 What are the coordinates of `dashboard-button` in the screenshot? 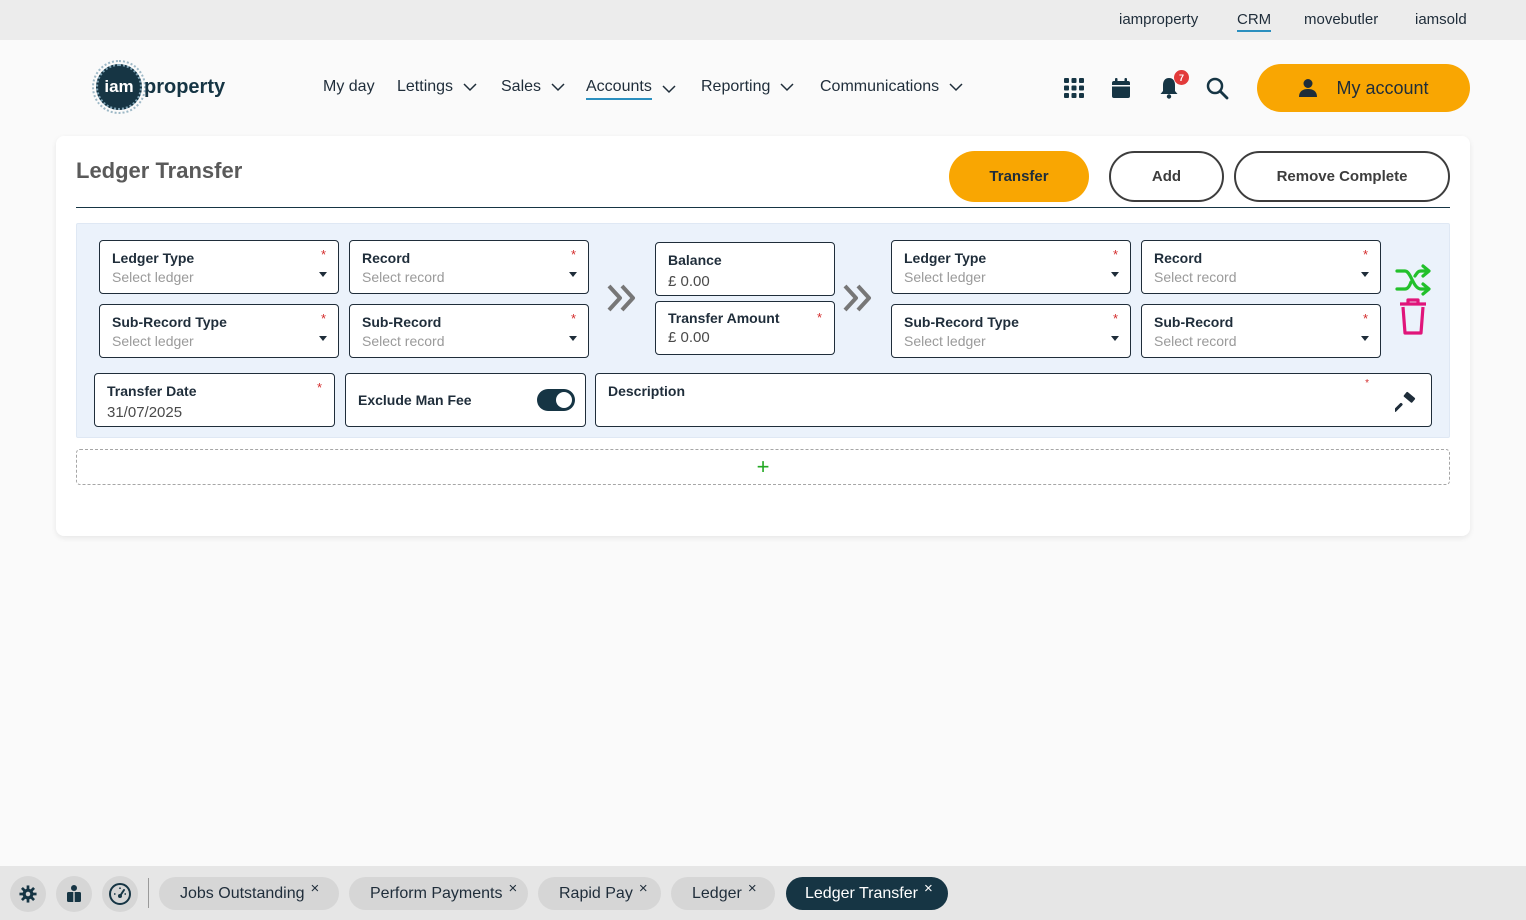 It's located at (120, 894).